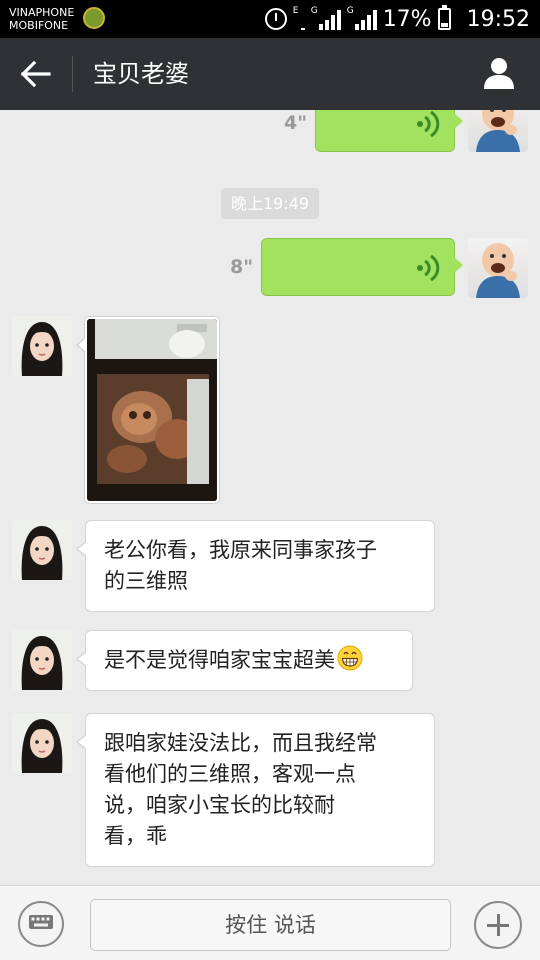  I want to click on message-text-line: 跟咱家娃没法比，而且我经常, so click(240, 743).